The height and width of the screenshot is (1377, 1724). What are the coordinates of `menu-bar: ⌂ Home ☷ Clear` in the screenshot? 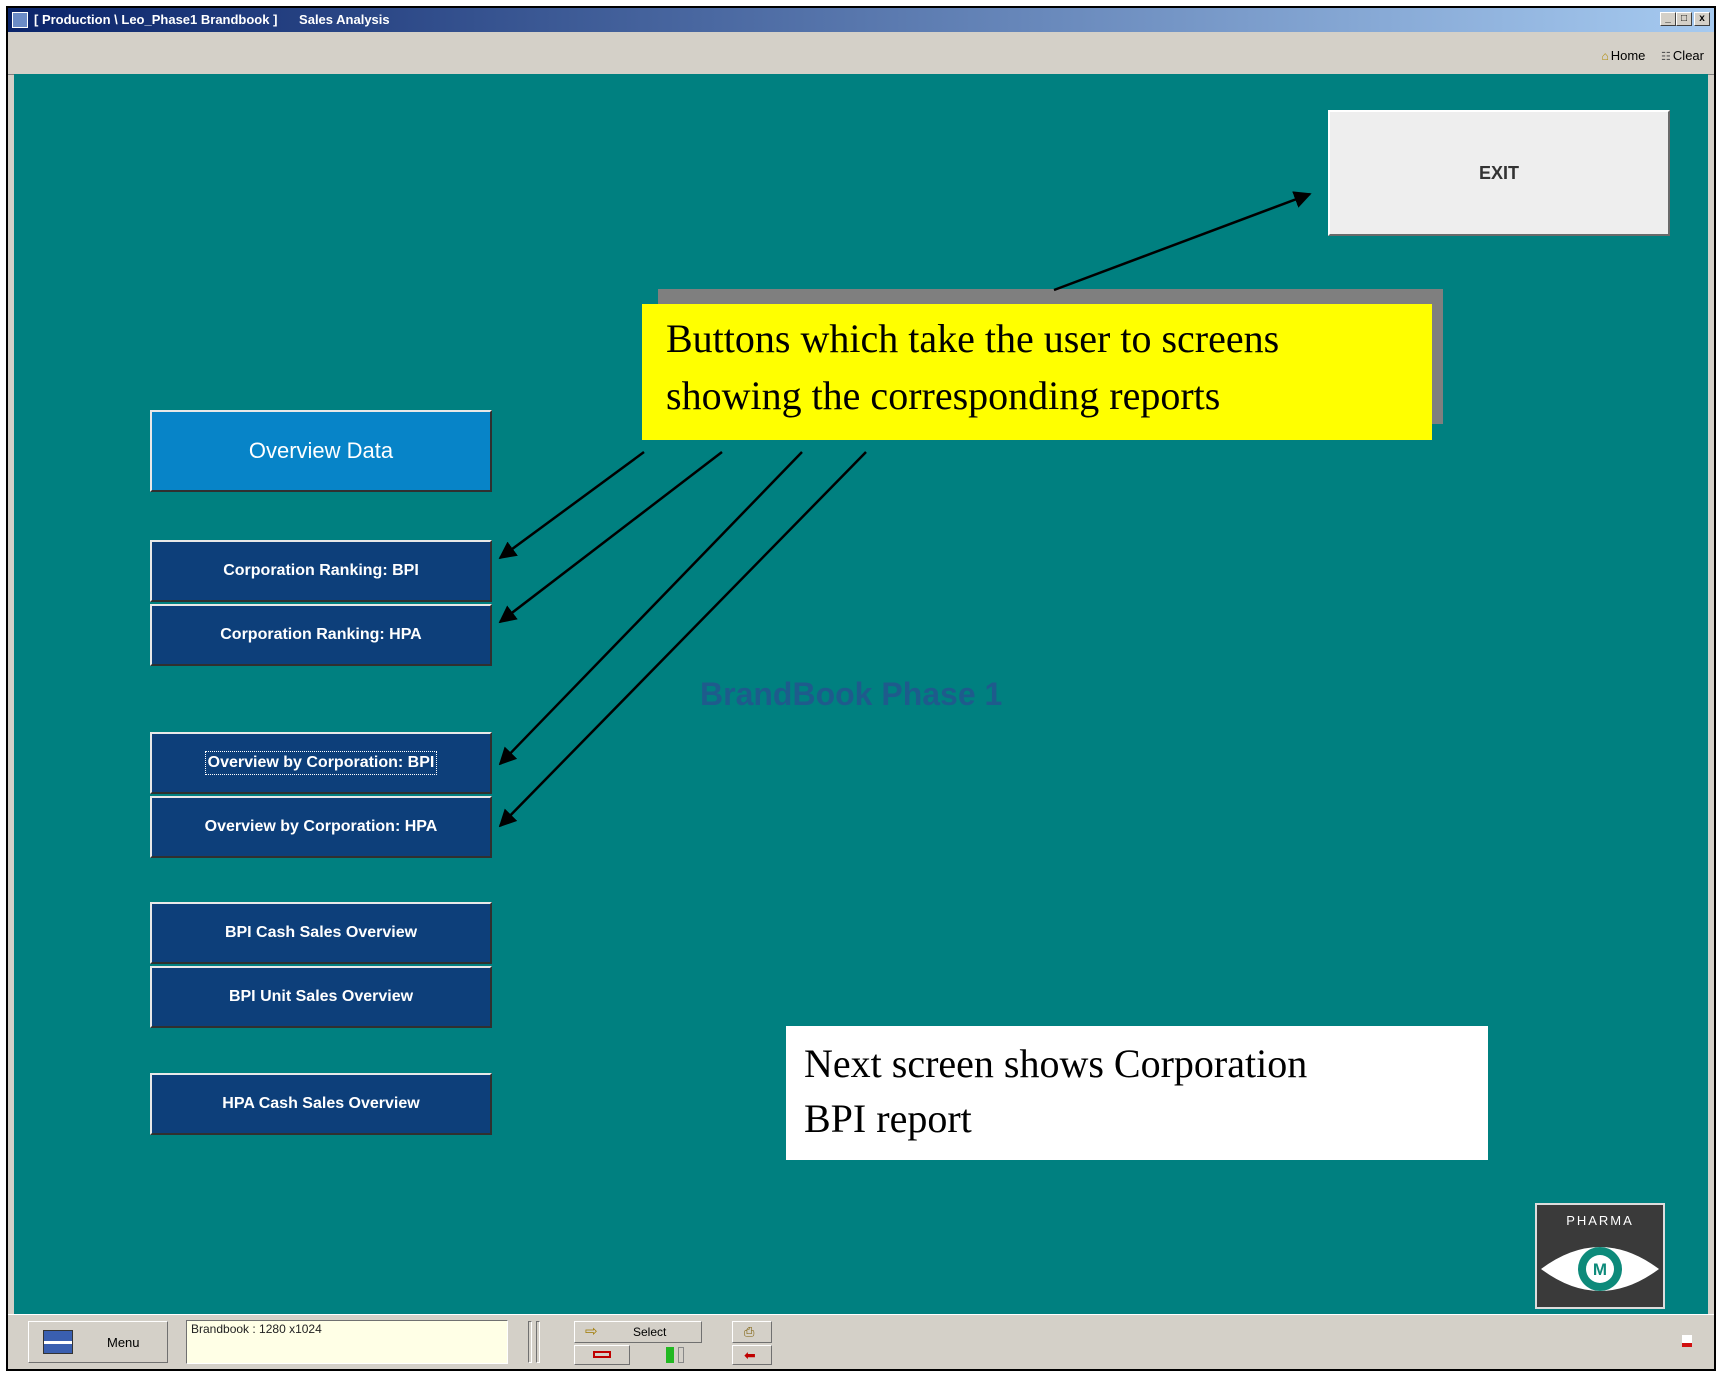 It's located at (861, 53).